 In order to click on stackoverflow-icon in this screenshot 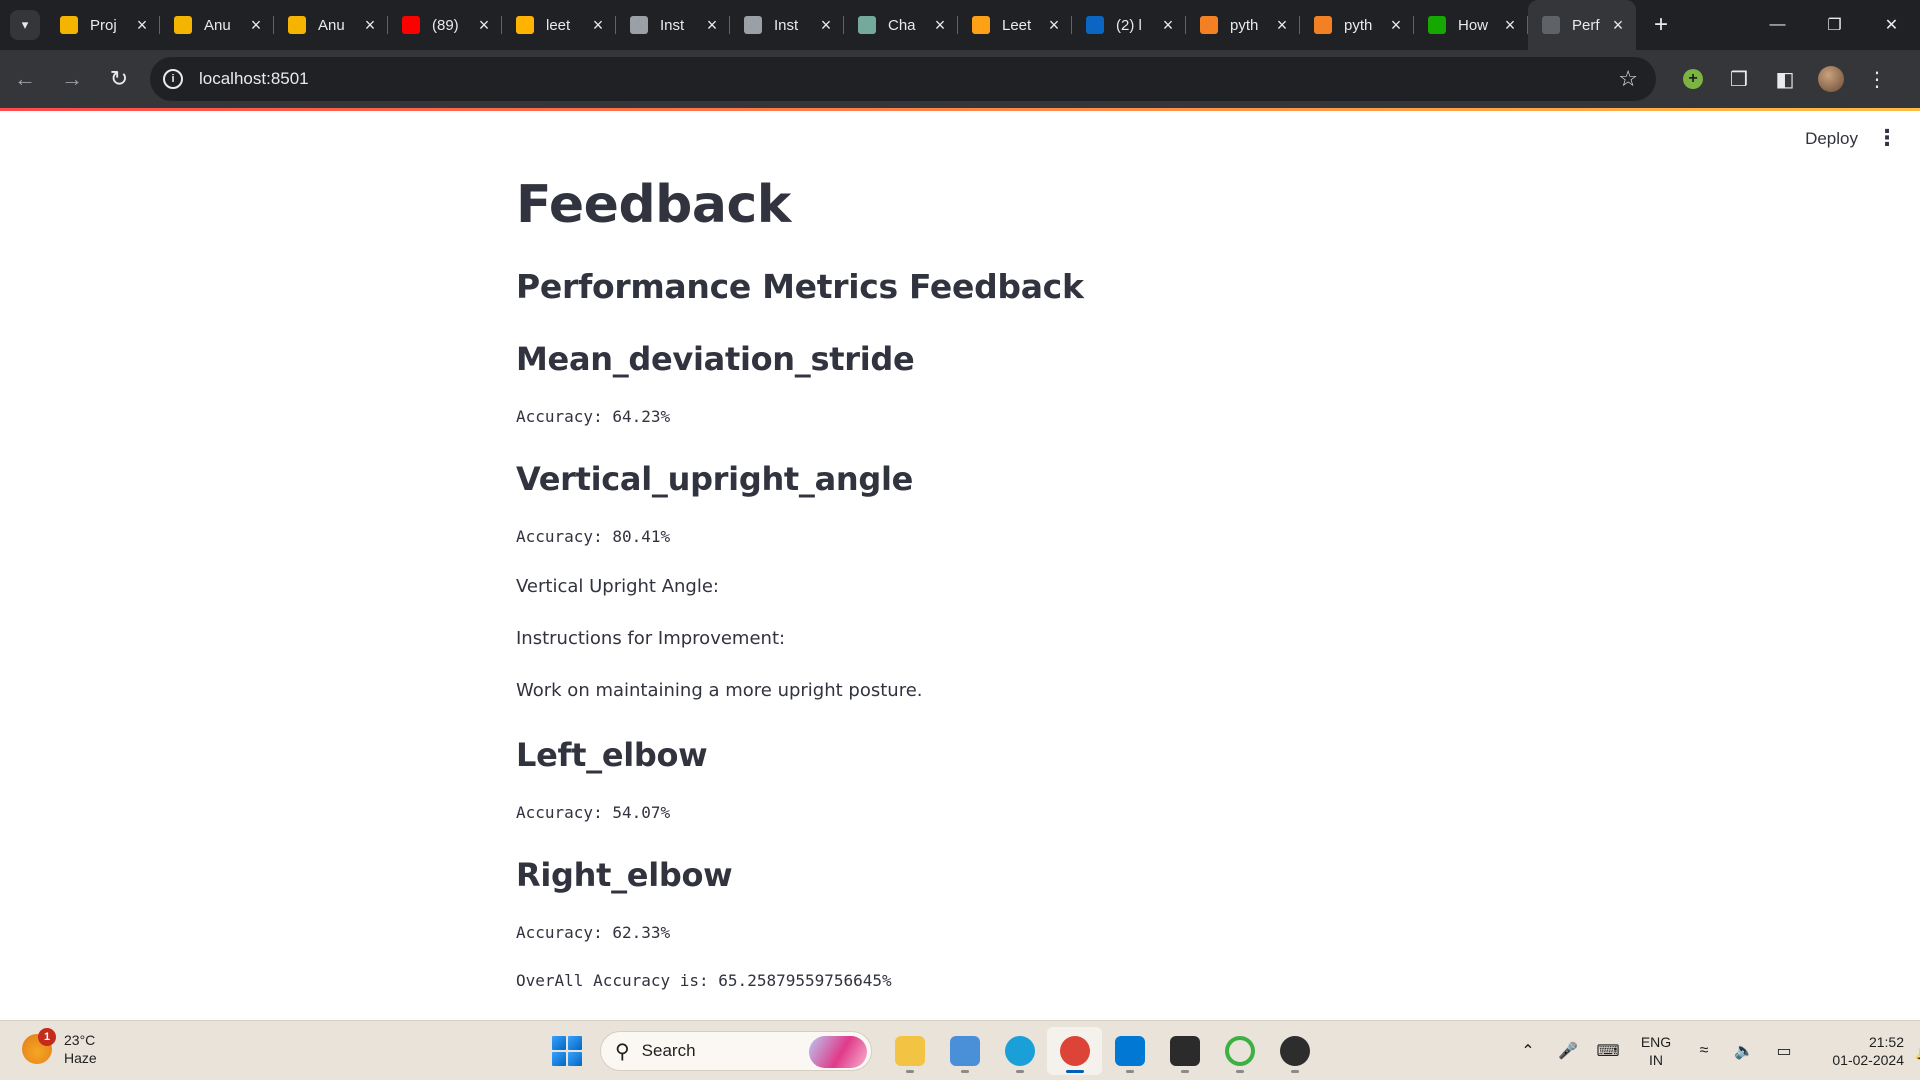, I will do `click(1209, 25)`.